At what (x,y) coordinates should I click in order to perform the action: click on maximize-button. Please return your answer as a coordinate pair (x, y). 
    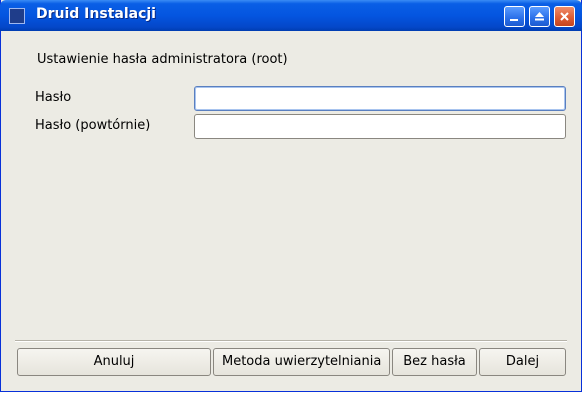
    Looking at the image, I should click on (539, 16).